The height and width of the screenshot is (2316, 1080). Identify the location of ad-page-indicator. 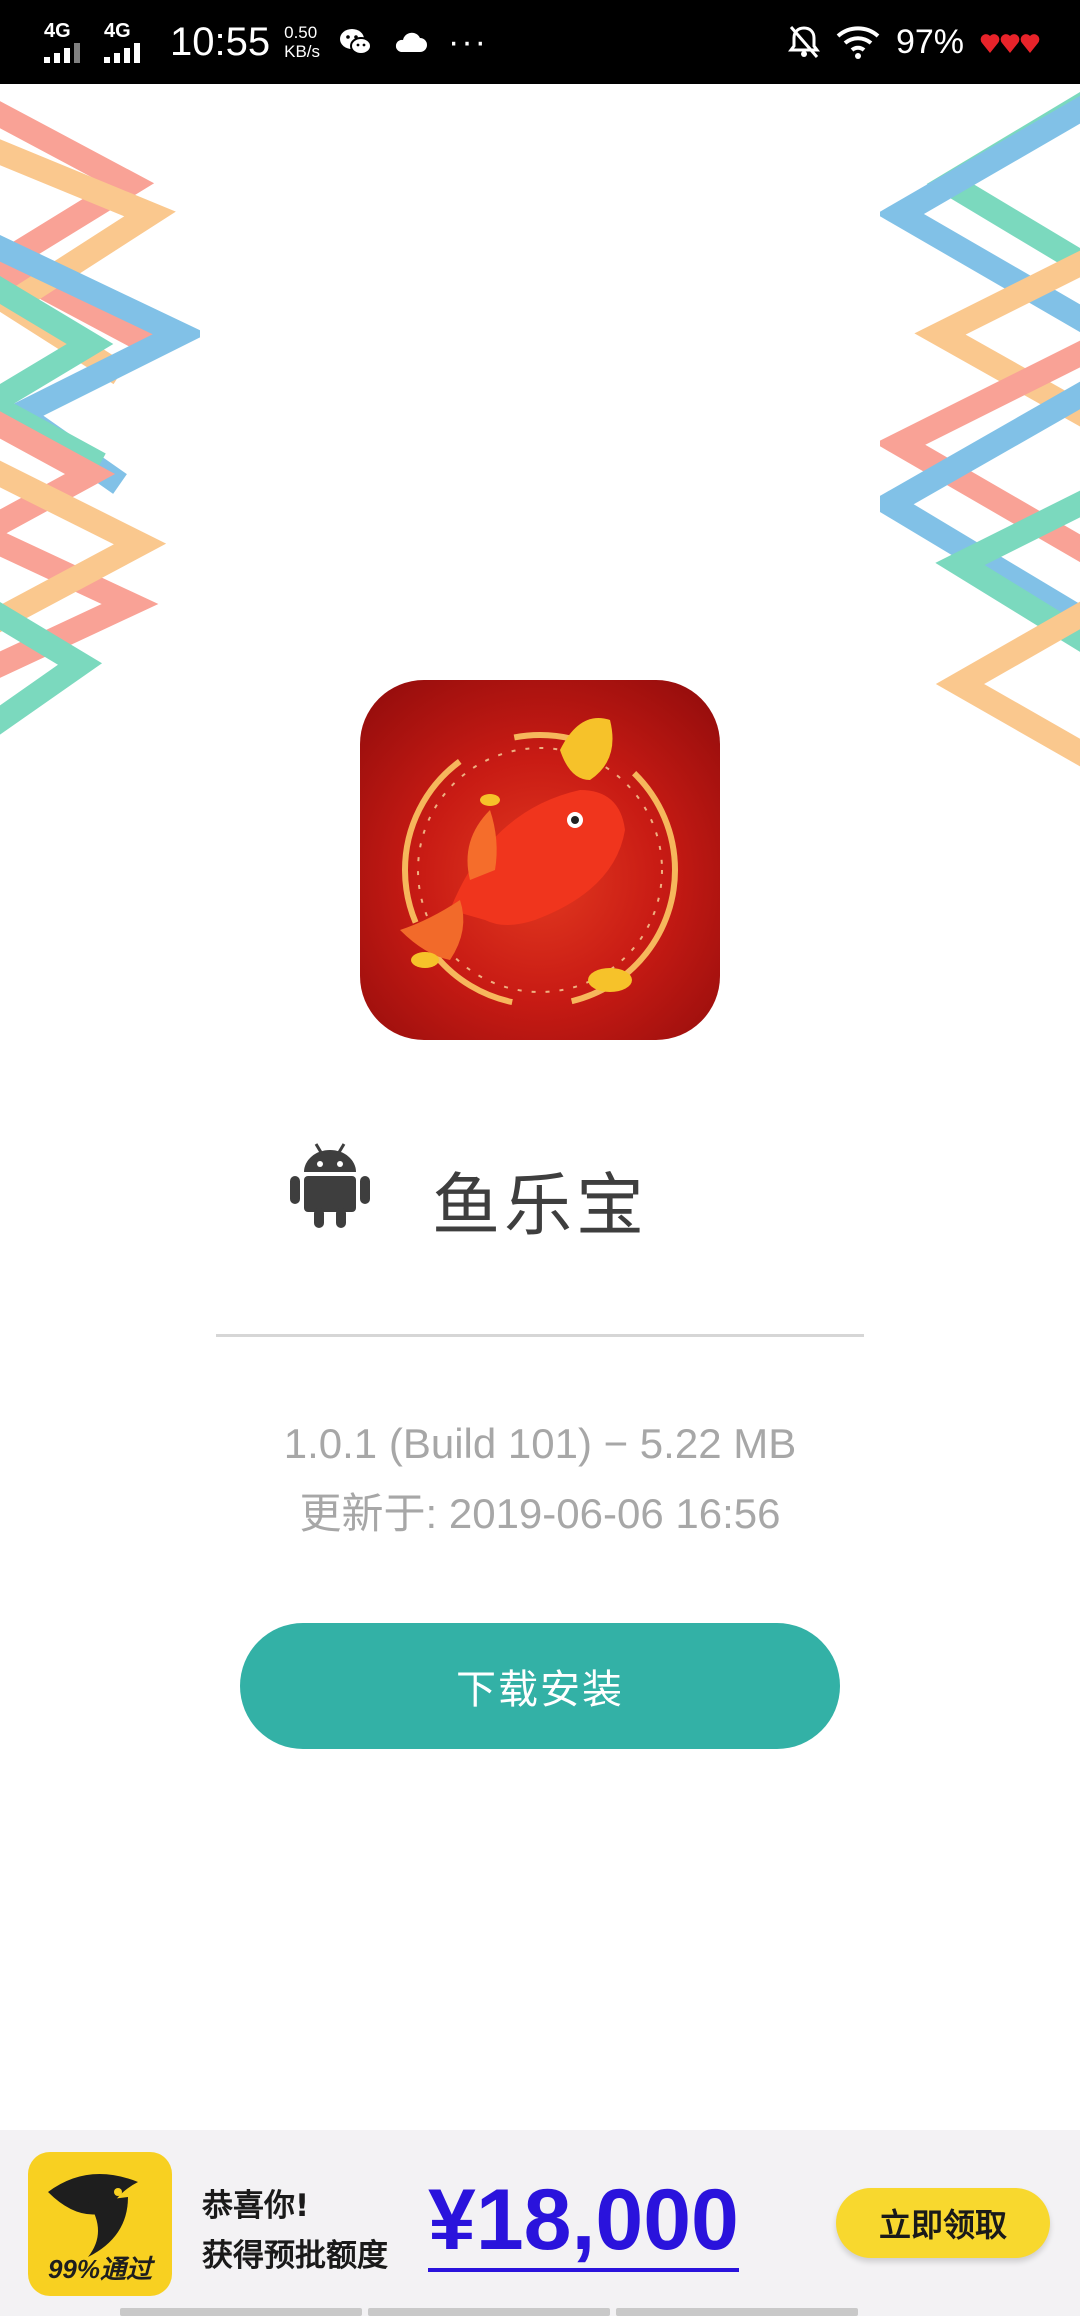
(489, 2312).